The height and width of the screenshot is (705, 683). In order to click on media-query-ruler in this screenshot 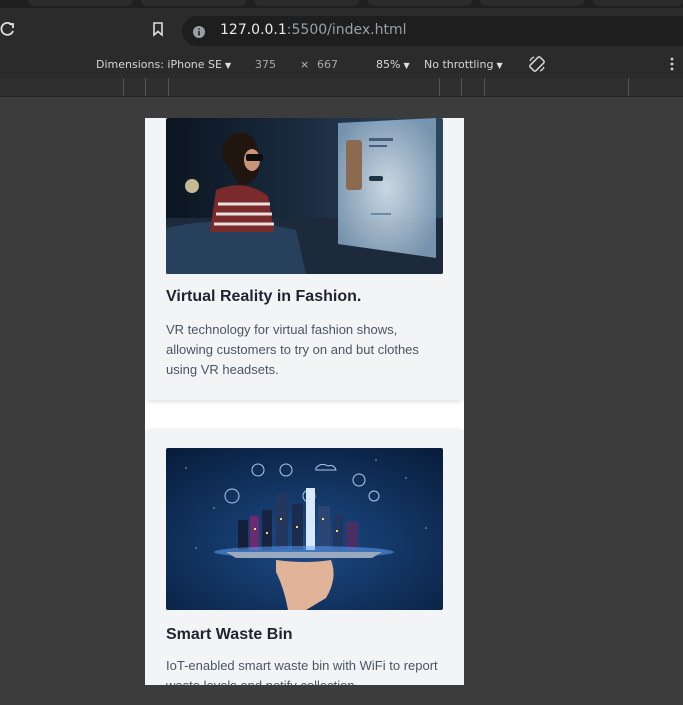, I will do `click(341, 87)`.